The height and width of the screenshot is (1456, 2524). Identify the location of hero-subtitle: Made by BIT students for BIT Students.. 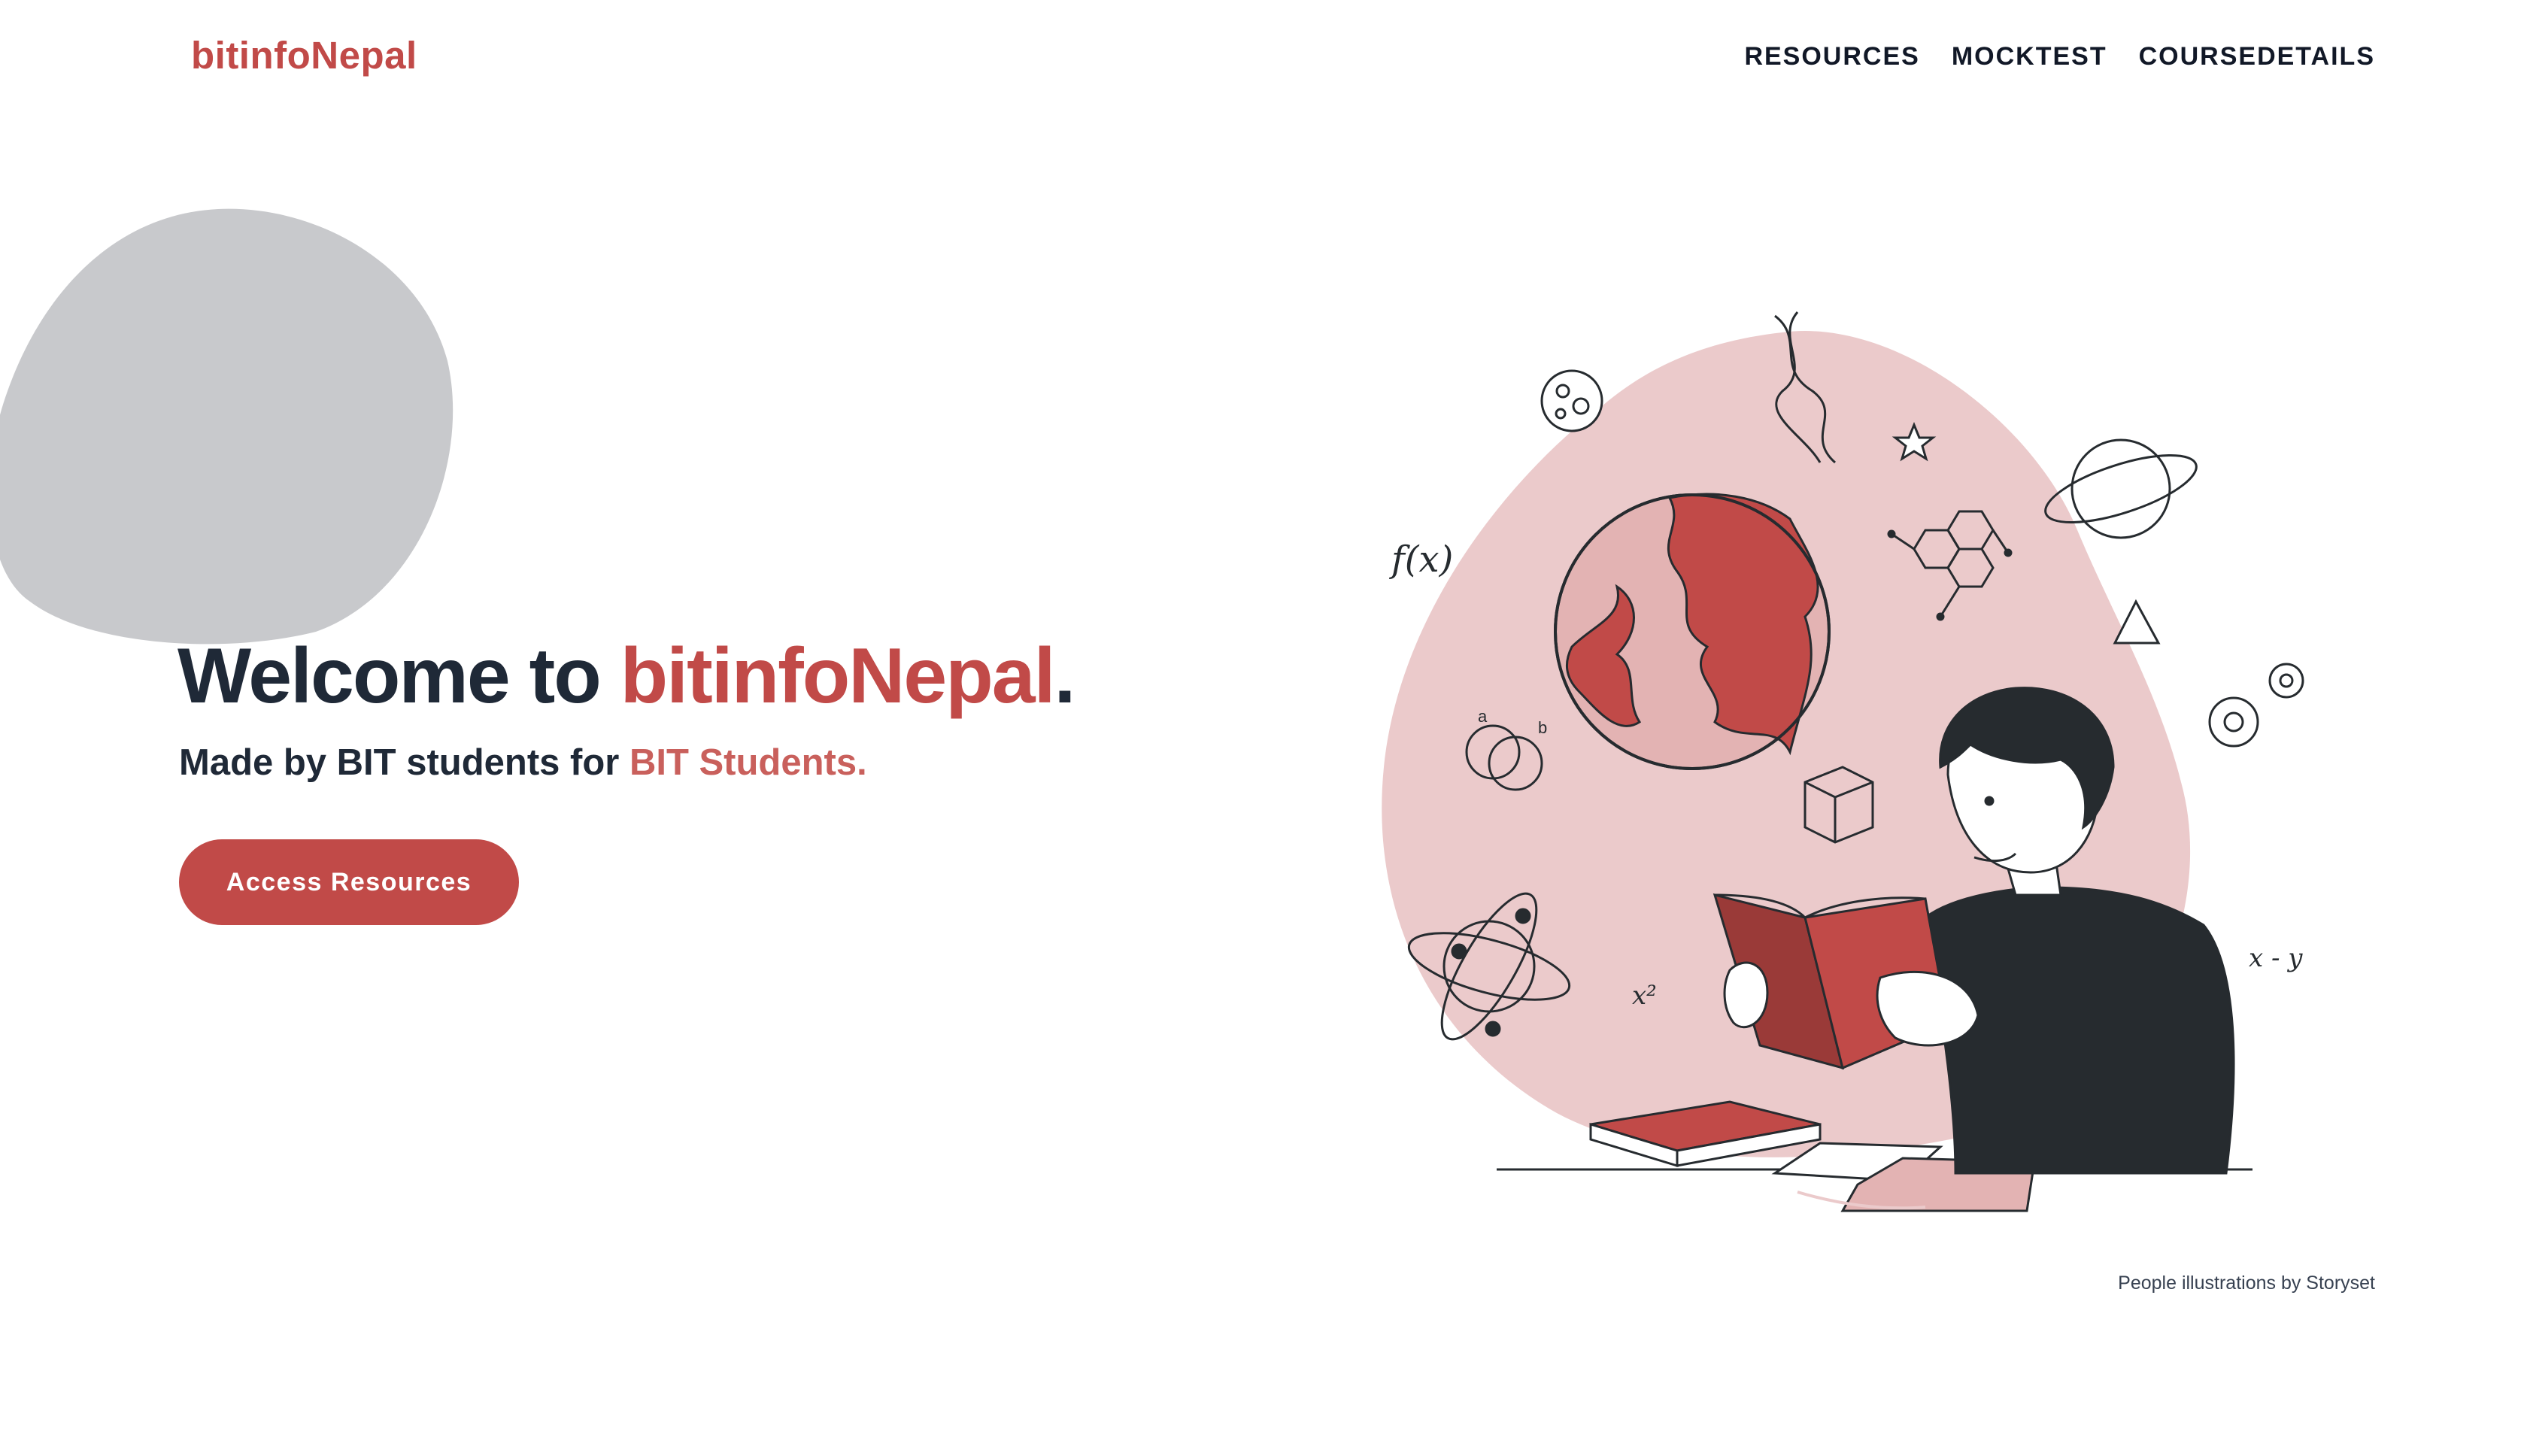
(523, 763).